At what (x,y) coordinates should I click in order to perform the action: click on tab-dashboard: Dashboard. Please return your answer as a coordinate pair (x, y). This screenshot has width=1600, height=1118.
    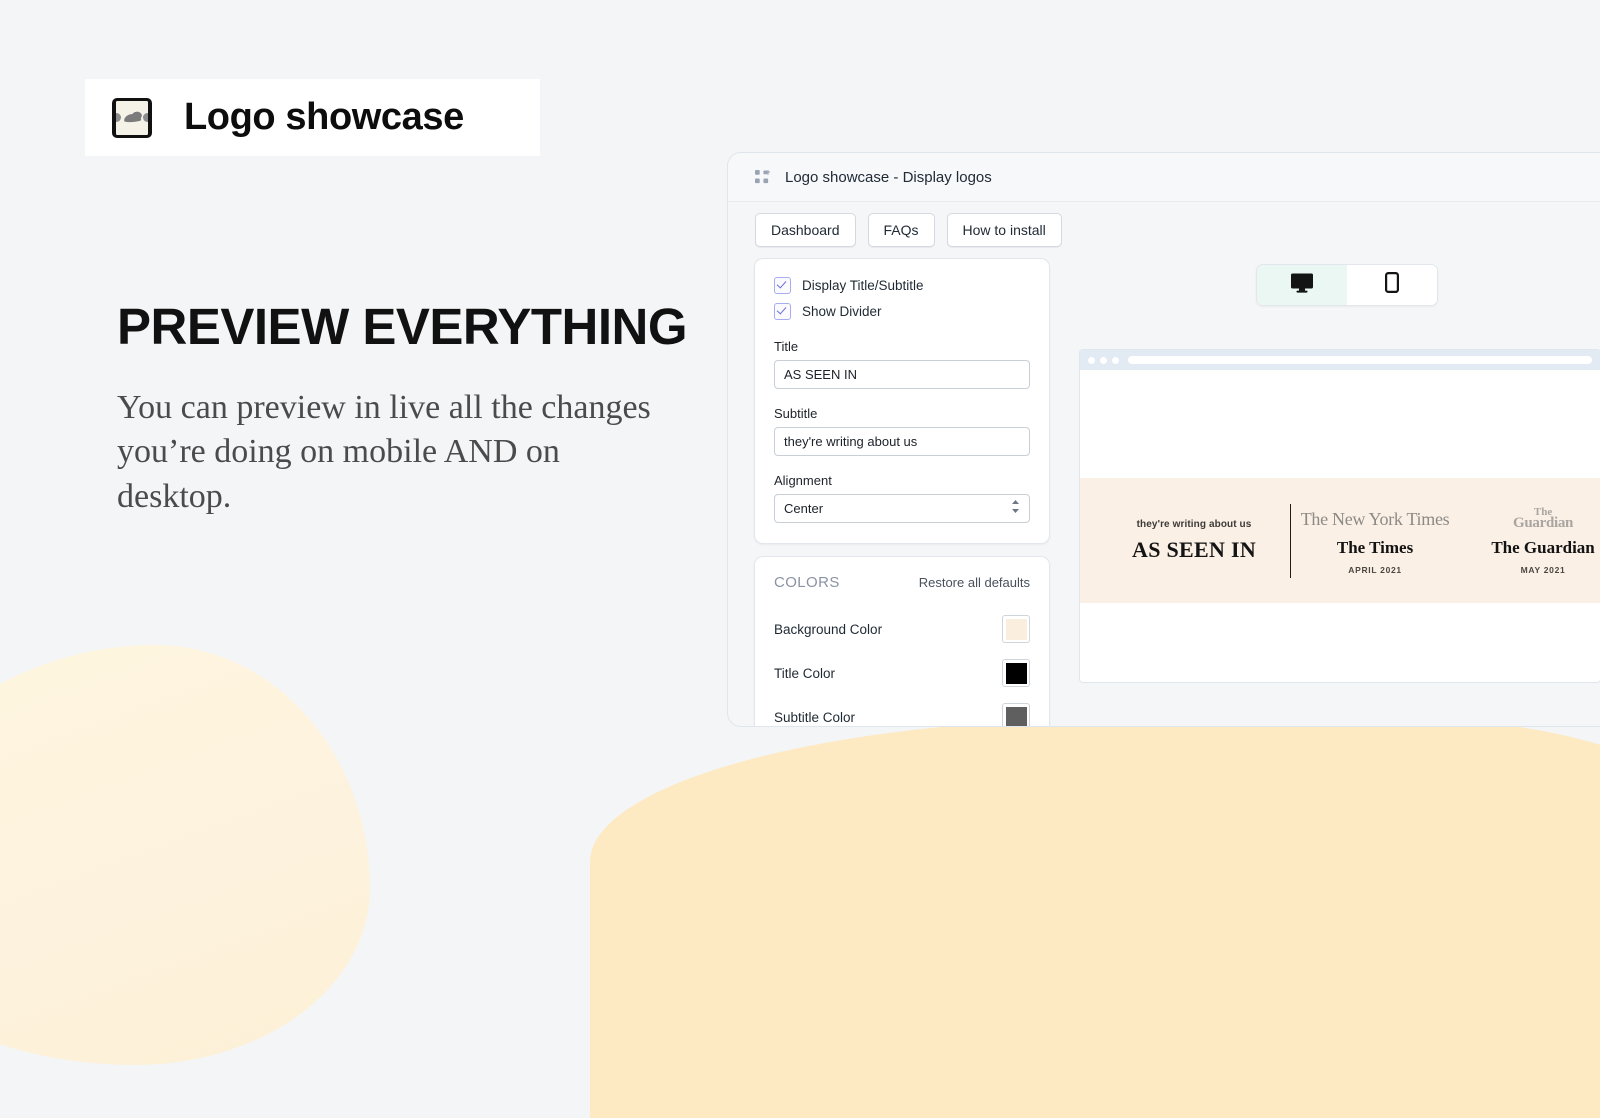
    Looking at the image, I should click on (805, 230).